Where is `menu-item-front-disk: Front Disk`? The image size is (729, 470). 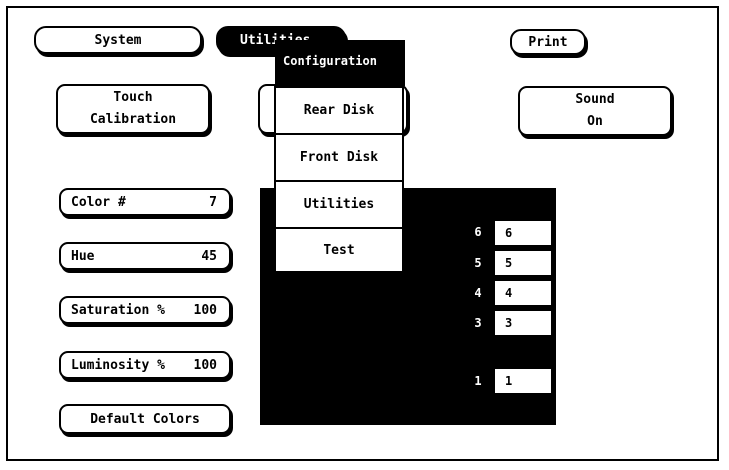 menu-item-front-disk: Front Disk is located at coordinates (339, 158).